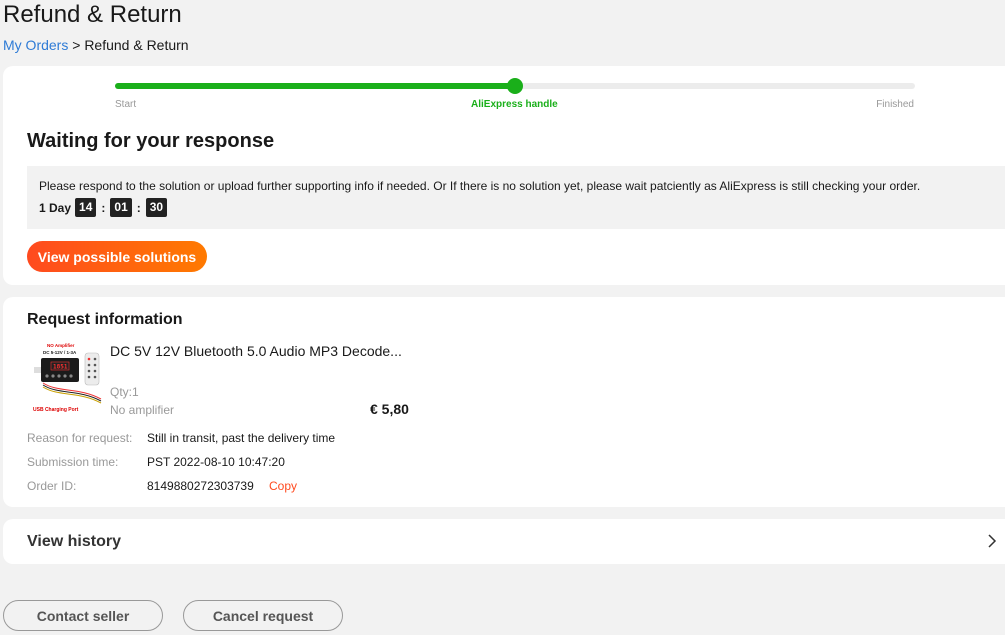 The width and height of the screenshot is (1005, 635). Describe the element at coordinates (156, 207) in the screenshot. I see `countdown-seconds: 30` at that location.